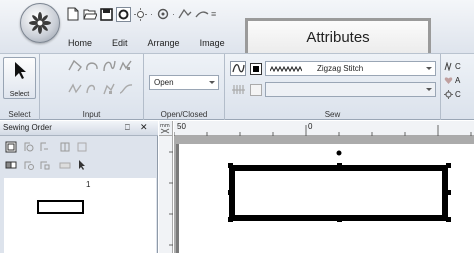 Image resolution: width=474 pixels, height=253 pixels. I want to click on open-freehand-icon, so click(126, 88).